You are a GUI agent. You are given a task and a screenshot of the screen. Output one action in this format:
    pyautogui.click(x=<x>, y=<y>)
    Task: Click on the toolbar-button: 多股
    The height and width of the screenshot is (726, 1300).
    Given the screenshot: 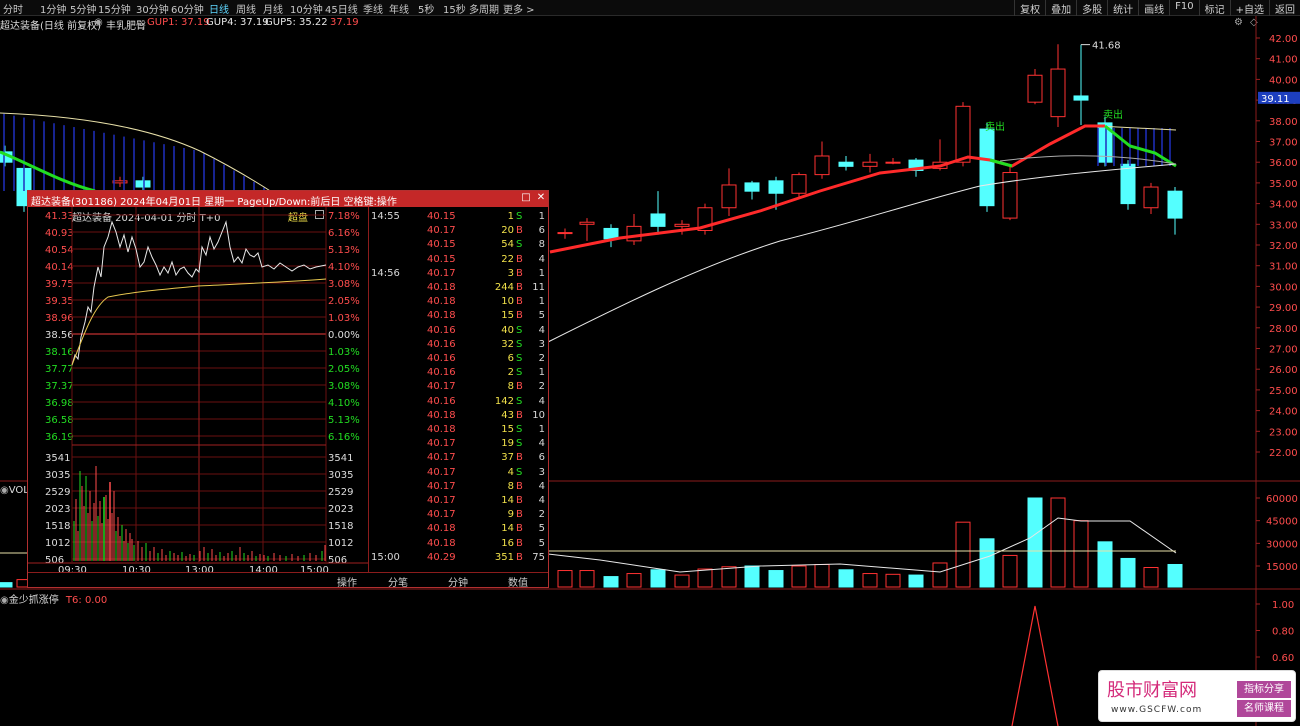 What is the action you would take?
    pyautogui.click(x=1091, y=8)
    